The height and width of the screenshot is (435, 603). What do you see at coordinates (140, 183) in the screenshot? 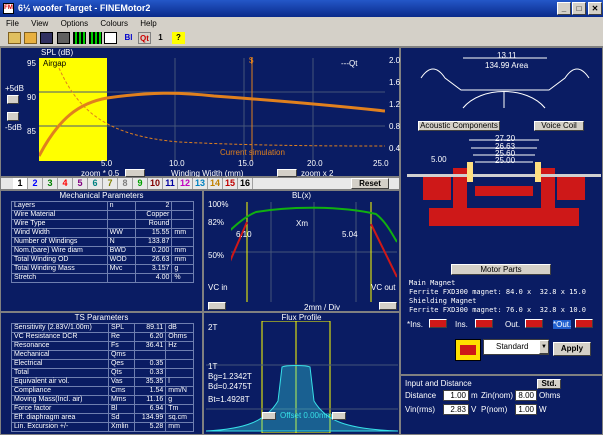
I see `tab-9: 9` at bounding box center [140, 183].